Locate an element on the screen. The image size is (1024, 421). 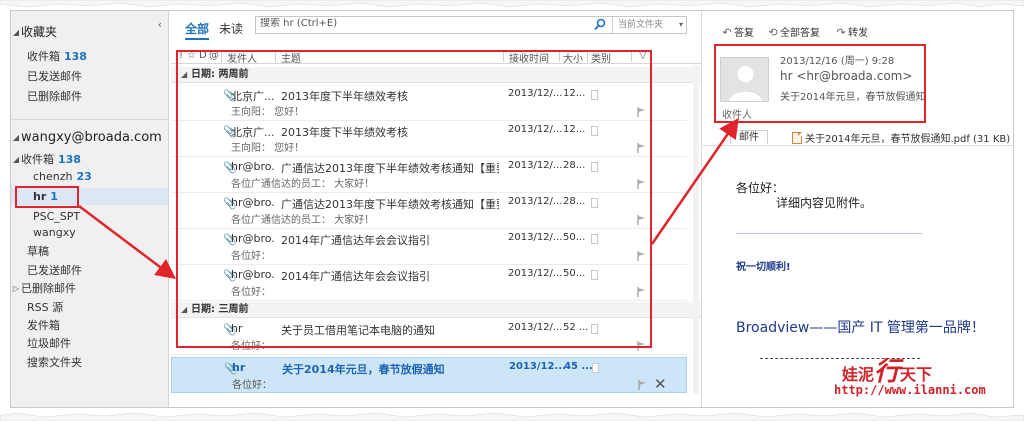
reading-actions: ↶ 答复 ⟲ 全部答复 ↷ 转发 is located at coordinates (857, 25).